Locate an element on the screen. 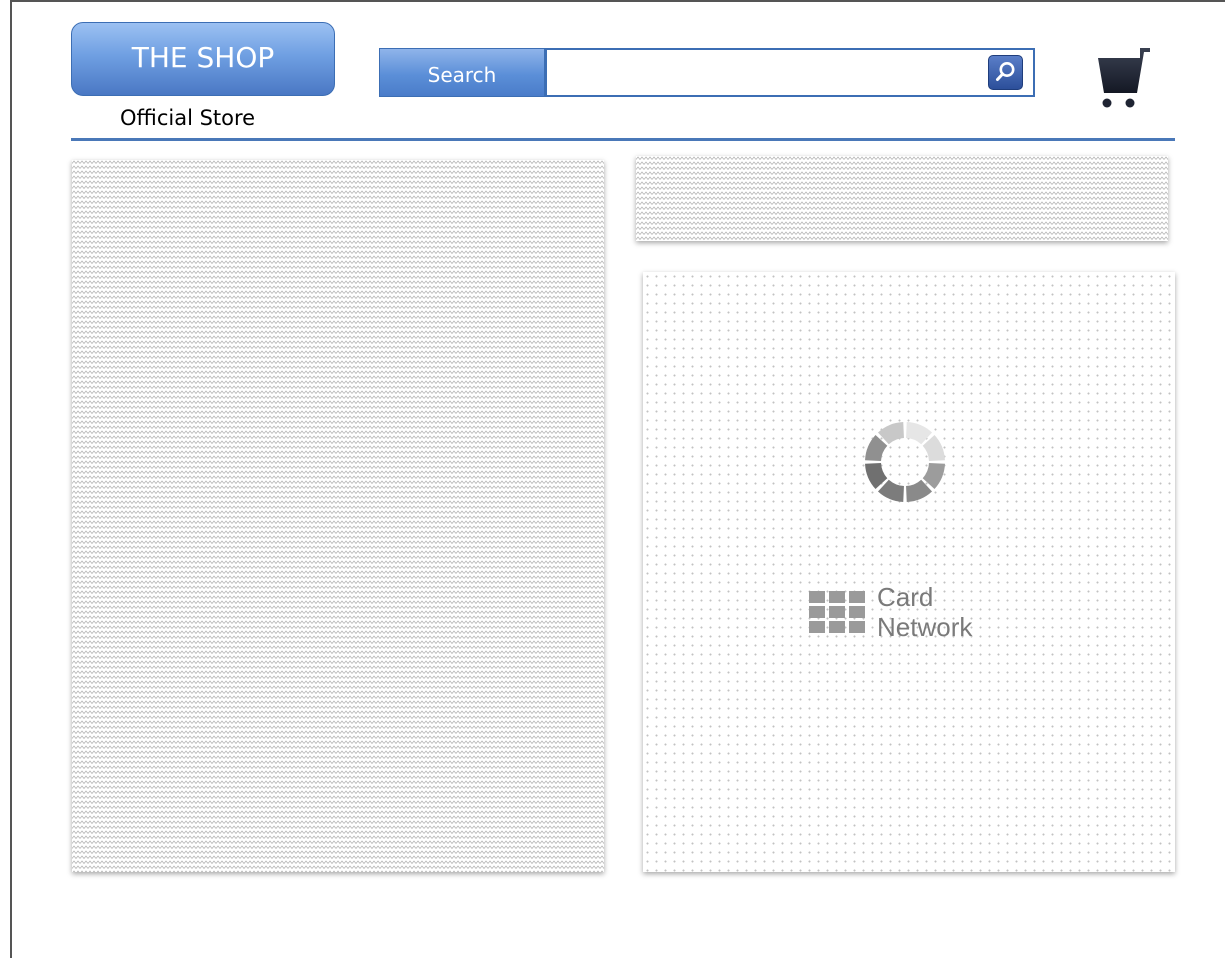 The height and width of the screenshot is (958, 1225). header-divider is located at coordinates (623, 139).